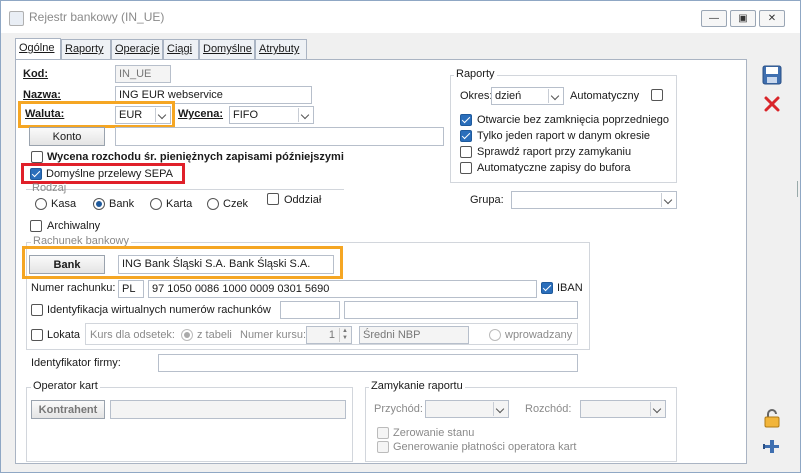  I want to click on tab-domyslne: Domyślne, so click(227, 49).